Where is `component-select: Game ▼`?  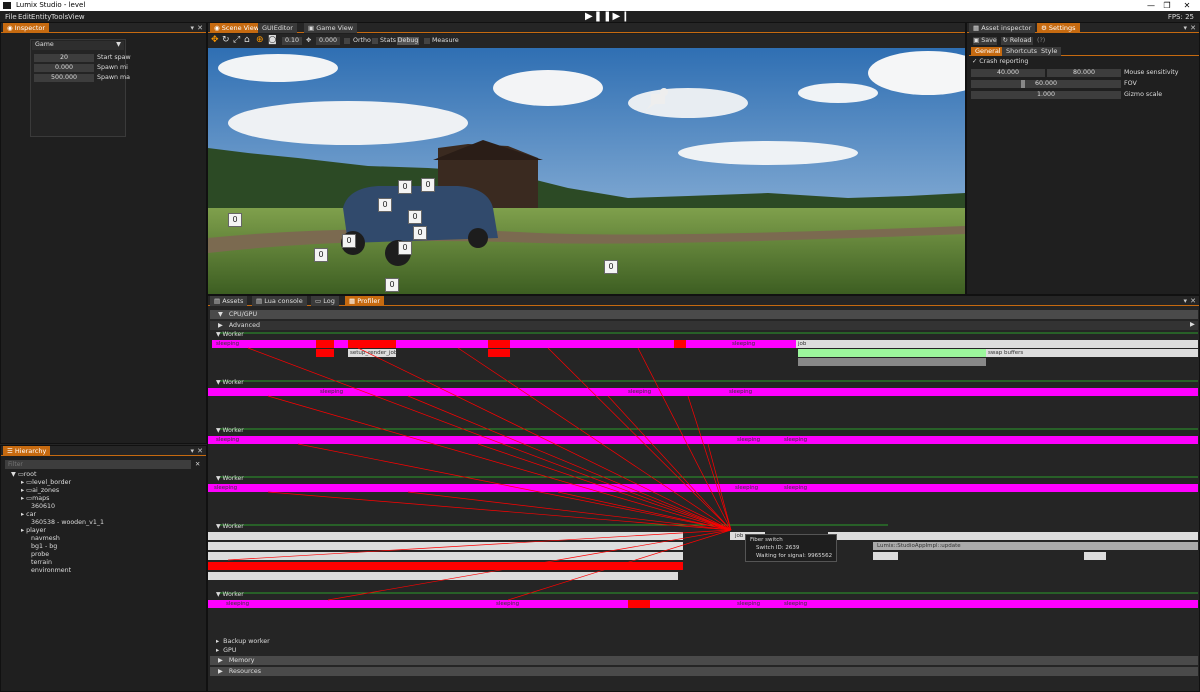 component-select: Game ▼ is located at coordinates (78, 45).